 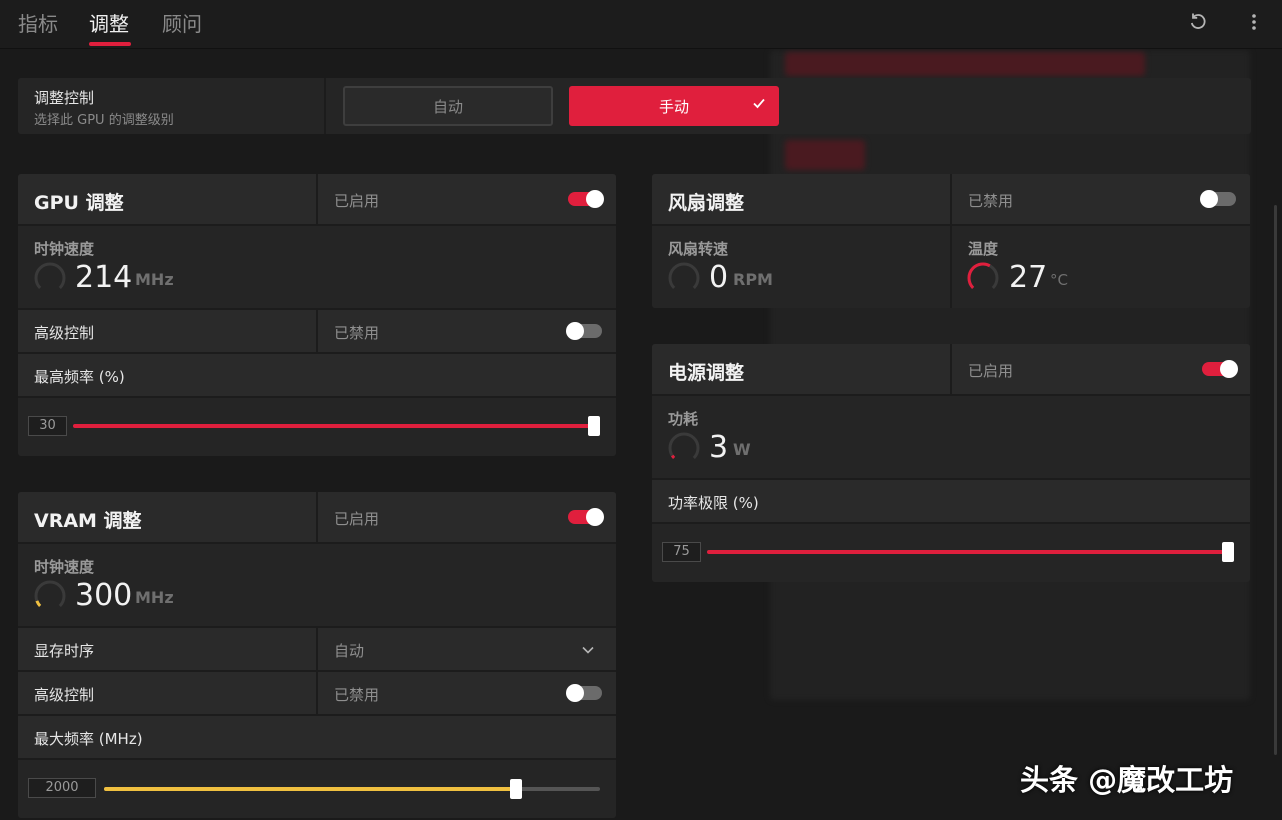 What do you see at coordinates (983, 278) in the screenshot?
I see `temperature-gauge` at bounding box center [983, 278].